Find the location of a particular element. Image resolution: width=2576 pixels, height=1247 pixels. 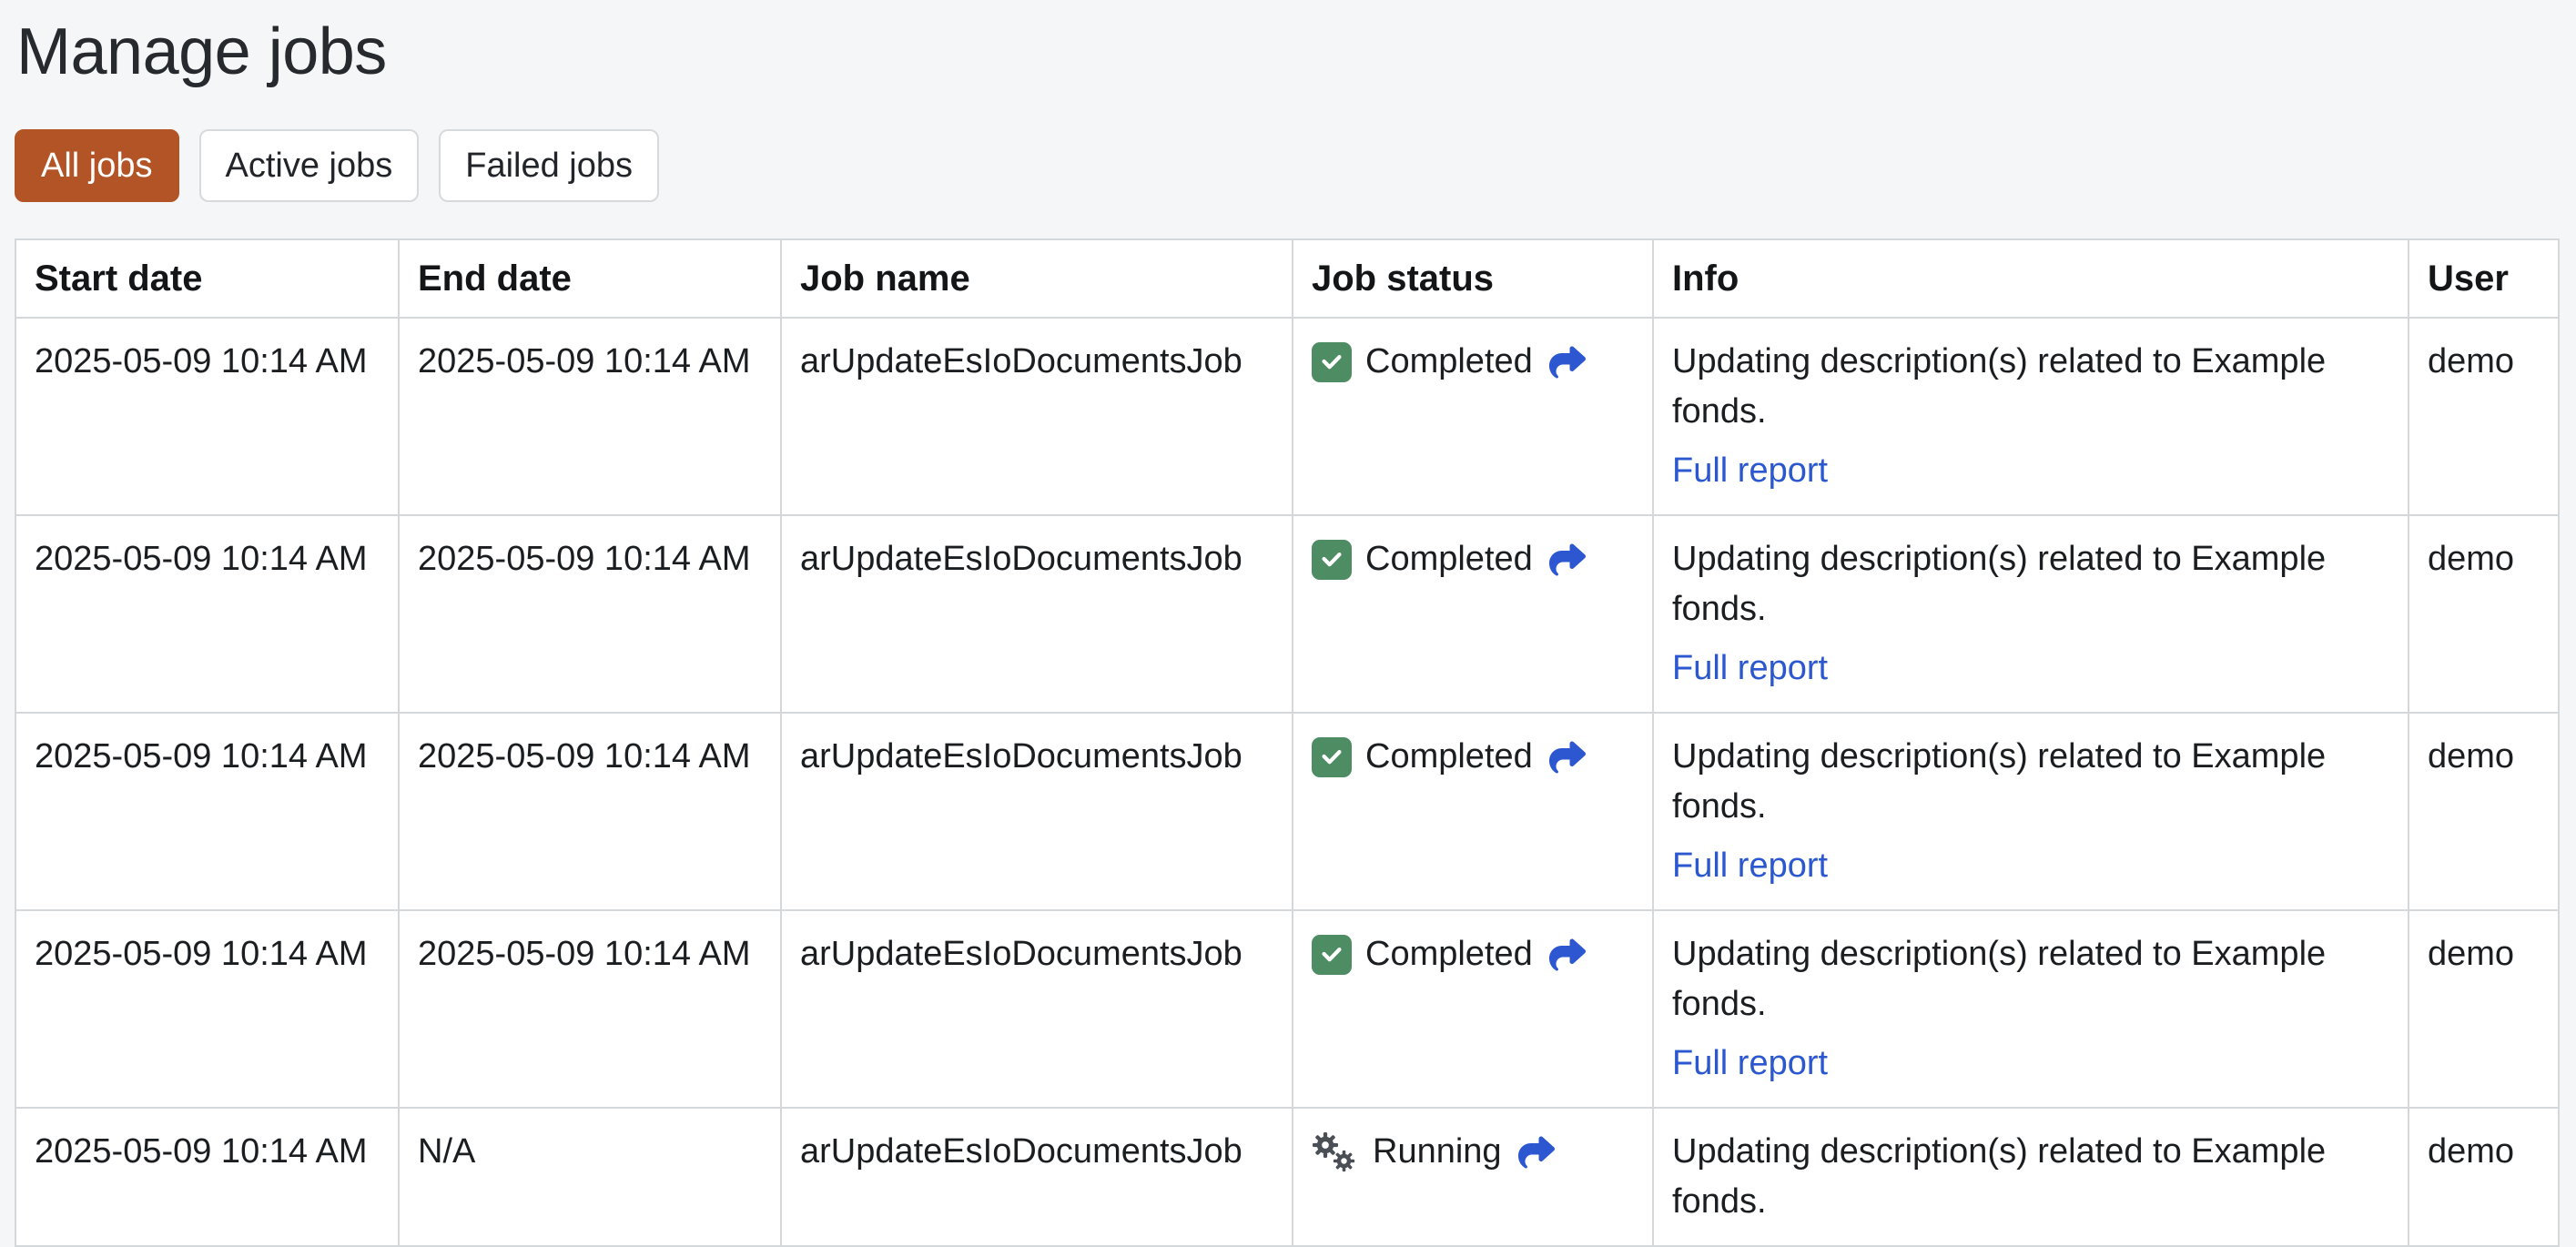

col-header-start-date: Start date is located at coordinates (207, 278).